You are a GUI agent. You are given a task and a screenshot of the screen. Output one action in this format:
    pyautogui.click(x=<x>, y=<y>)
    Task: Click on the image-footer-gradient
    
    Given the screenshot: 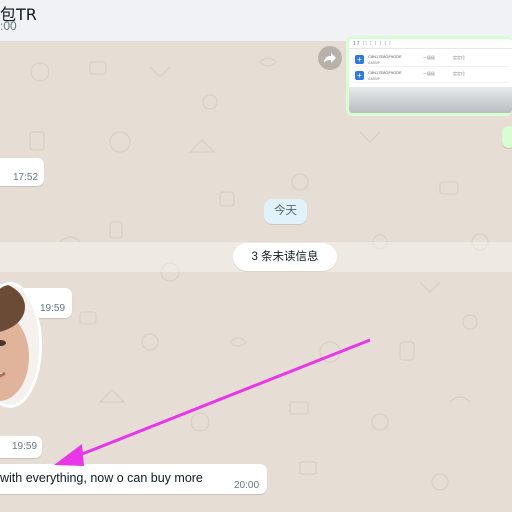 What is the action you would take?
    pyautogui.click(x=430, y=100)
    